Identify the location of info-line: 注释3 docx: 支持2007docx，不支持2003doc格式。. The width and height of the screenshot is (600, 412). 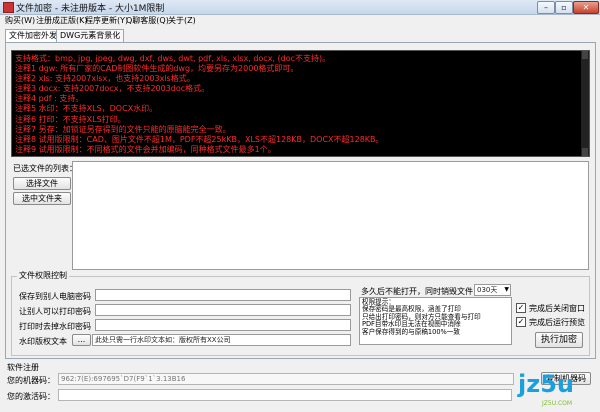
(112, 89).